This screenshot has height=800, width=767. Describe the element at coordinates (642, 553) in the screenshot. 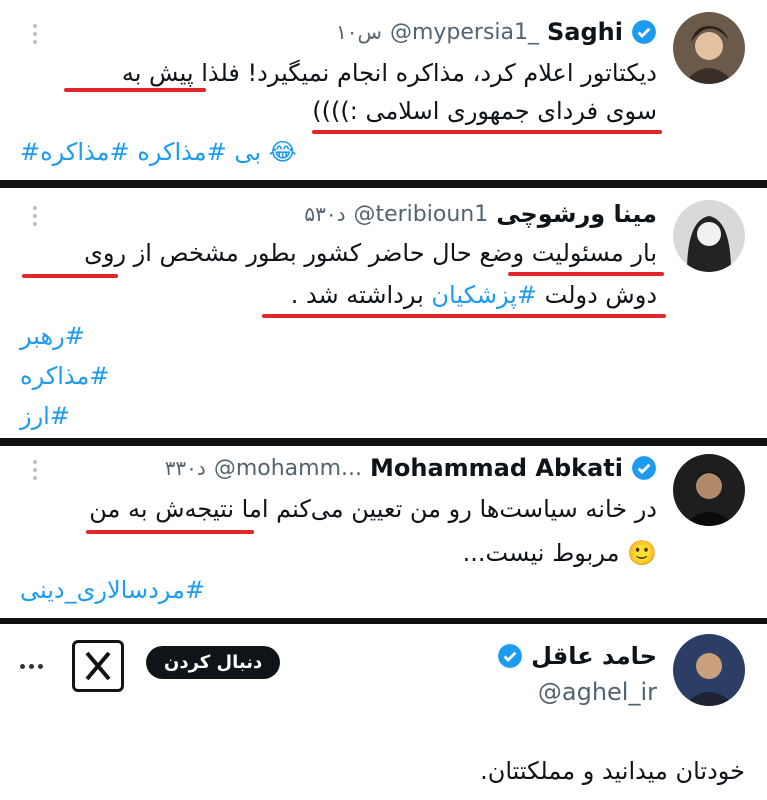

I see `emoji-smile-icon: 🙂` at that location.